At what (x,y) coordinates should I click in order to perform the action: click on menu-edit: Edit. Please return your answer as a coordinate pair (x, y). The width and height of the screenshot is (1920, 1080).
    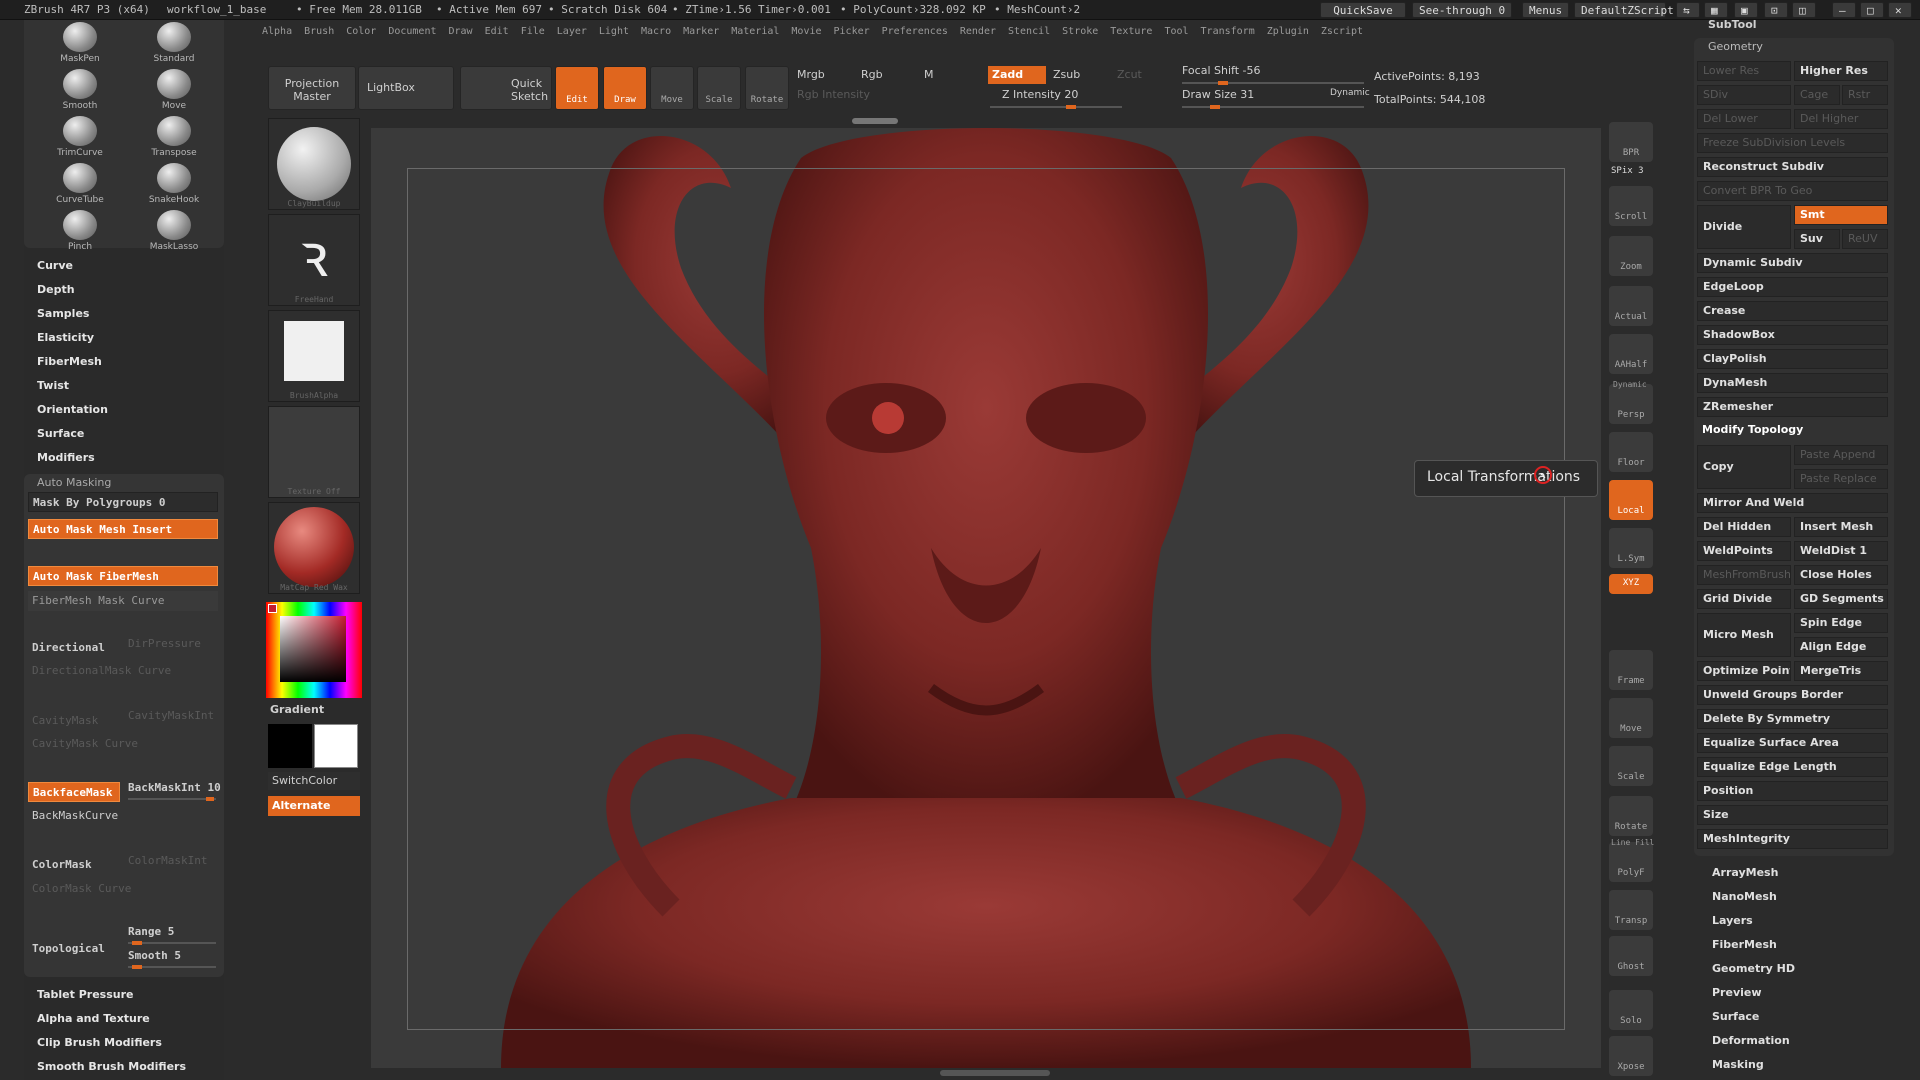
    Looking at the image, I should click on (497, 31).